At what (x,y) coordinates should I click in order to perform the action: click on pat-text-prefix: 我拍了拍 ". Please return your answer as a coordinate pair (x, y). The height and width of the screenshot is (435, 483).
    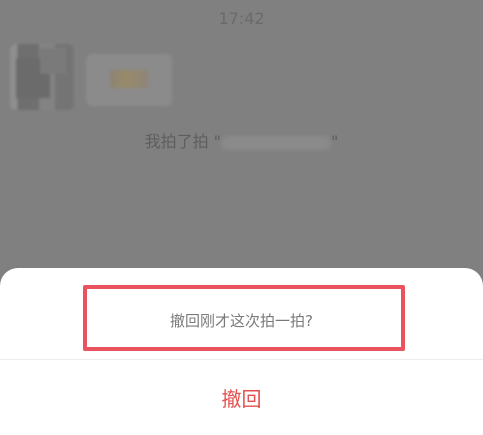
    Looking at the image, I should click on (183, 141).